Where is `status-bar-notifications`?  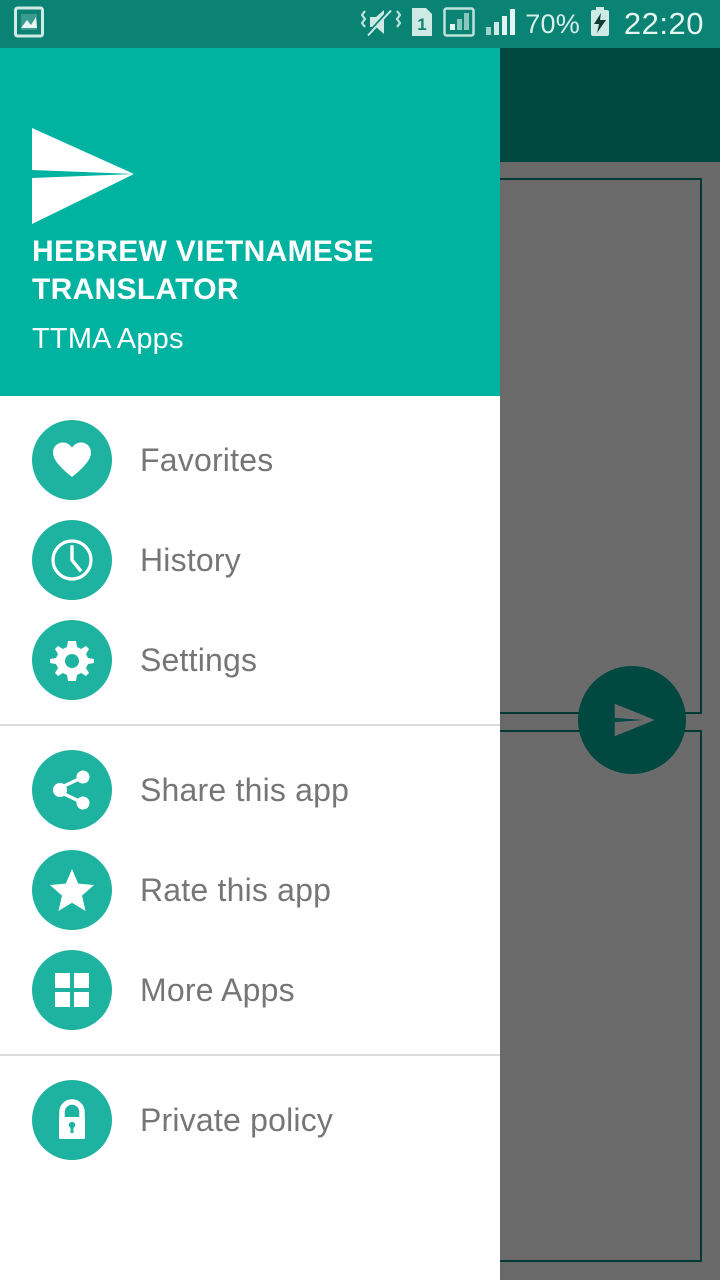
status-bar-notifications is located at coordinates (22, 24).